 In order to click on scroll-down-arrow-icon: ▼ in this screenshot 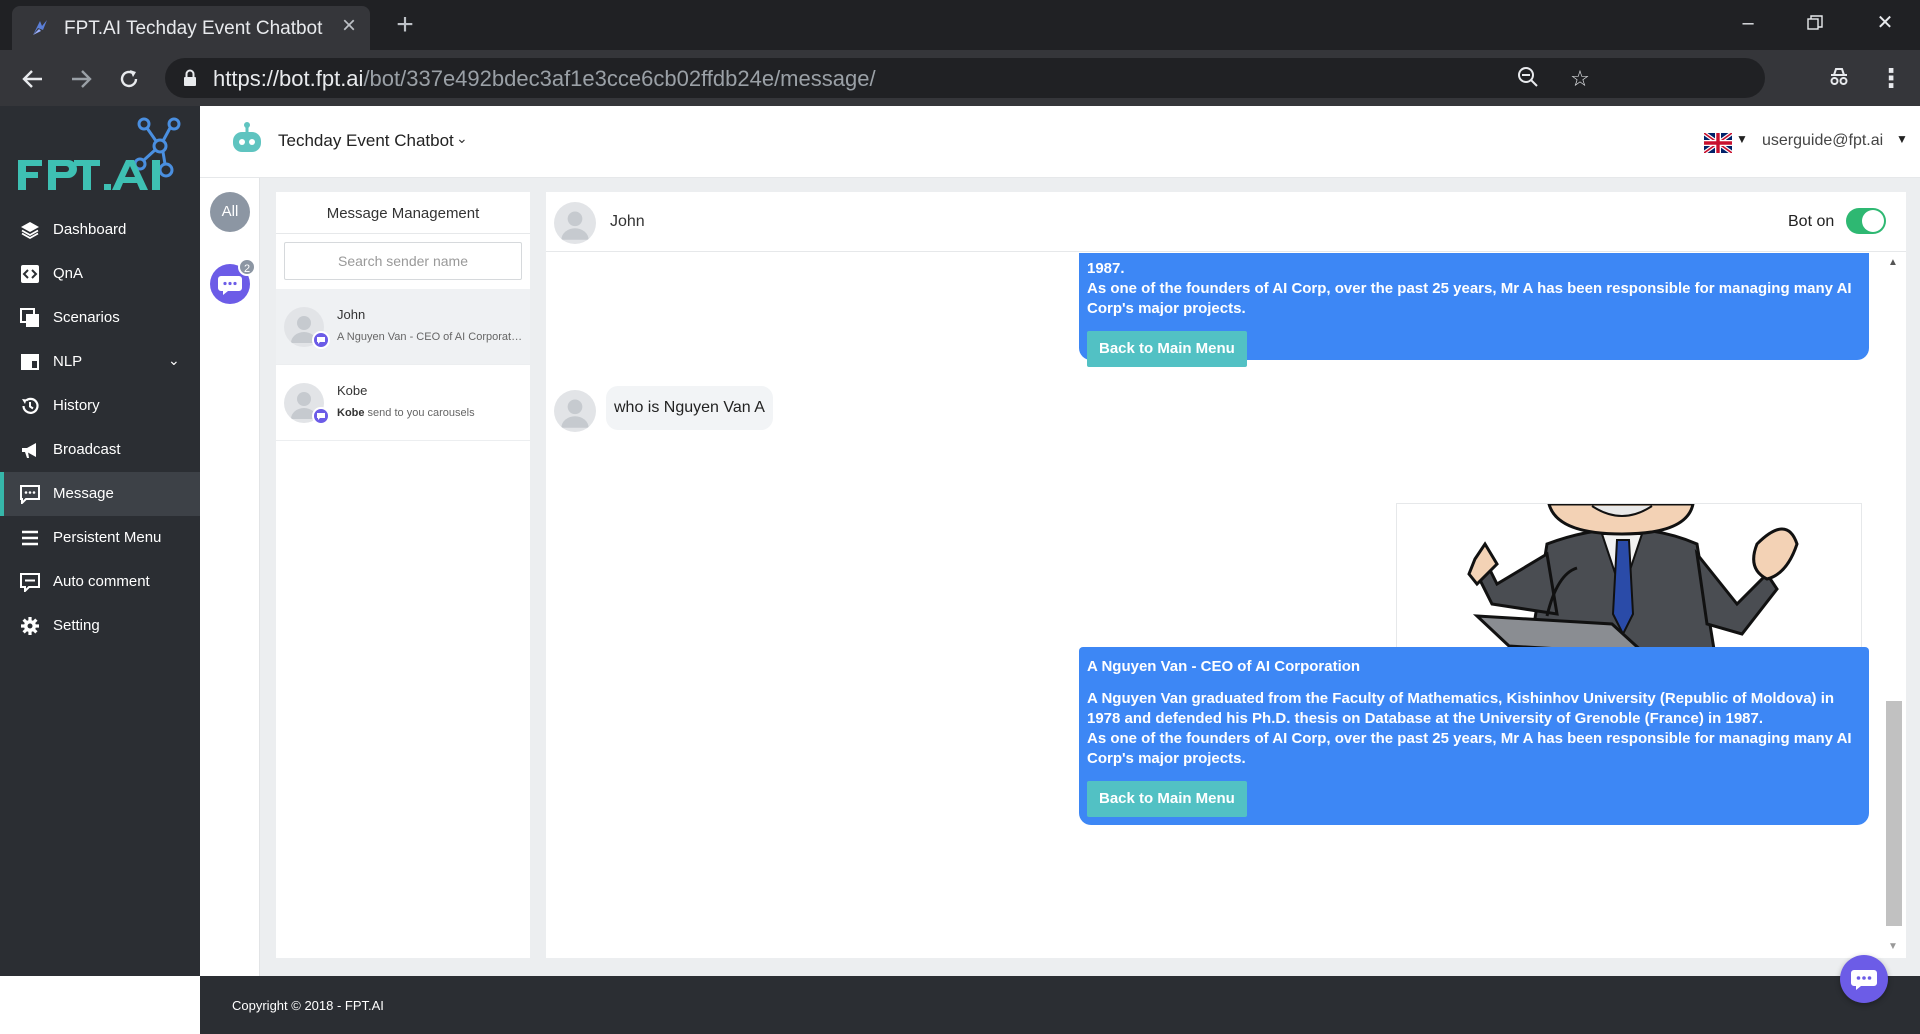, I will do `click(1893, 946)`.